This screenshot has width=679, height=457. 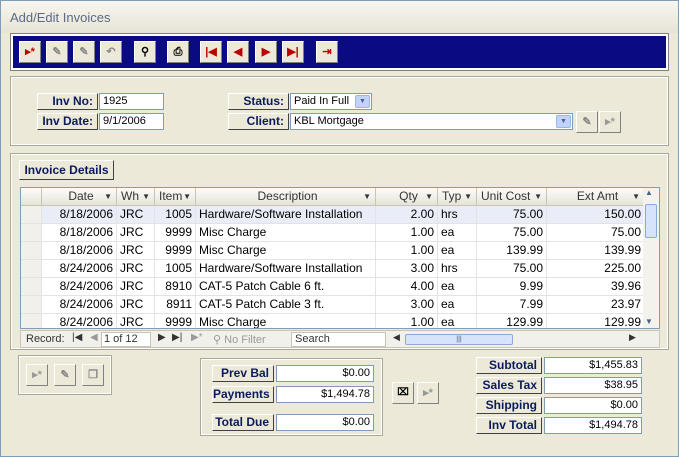 What do you see at coordinates (286, 215) in the screenshot?
I see `table-cell: Hardware/Software Installation` at bounding box center [286, 215].